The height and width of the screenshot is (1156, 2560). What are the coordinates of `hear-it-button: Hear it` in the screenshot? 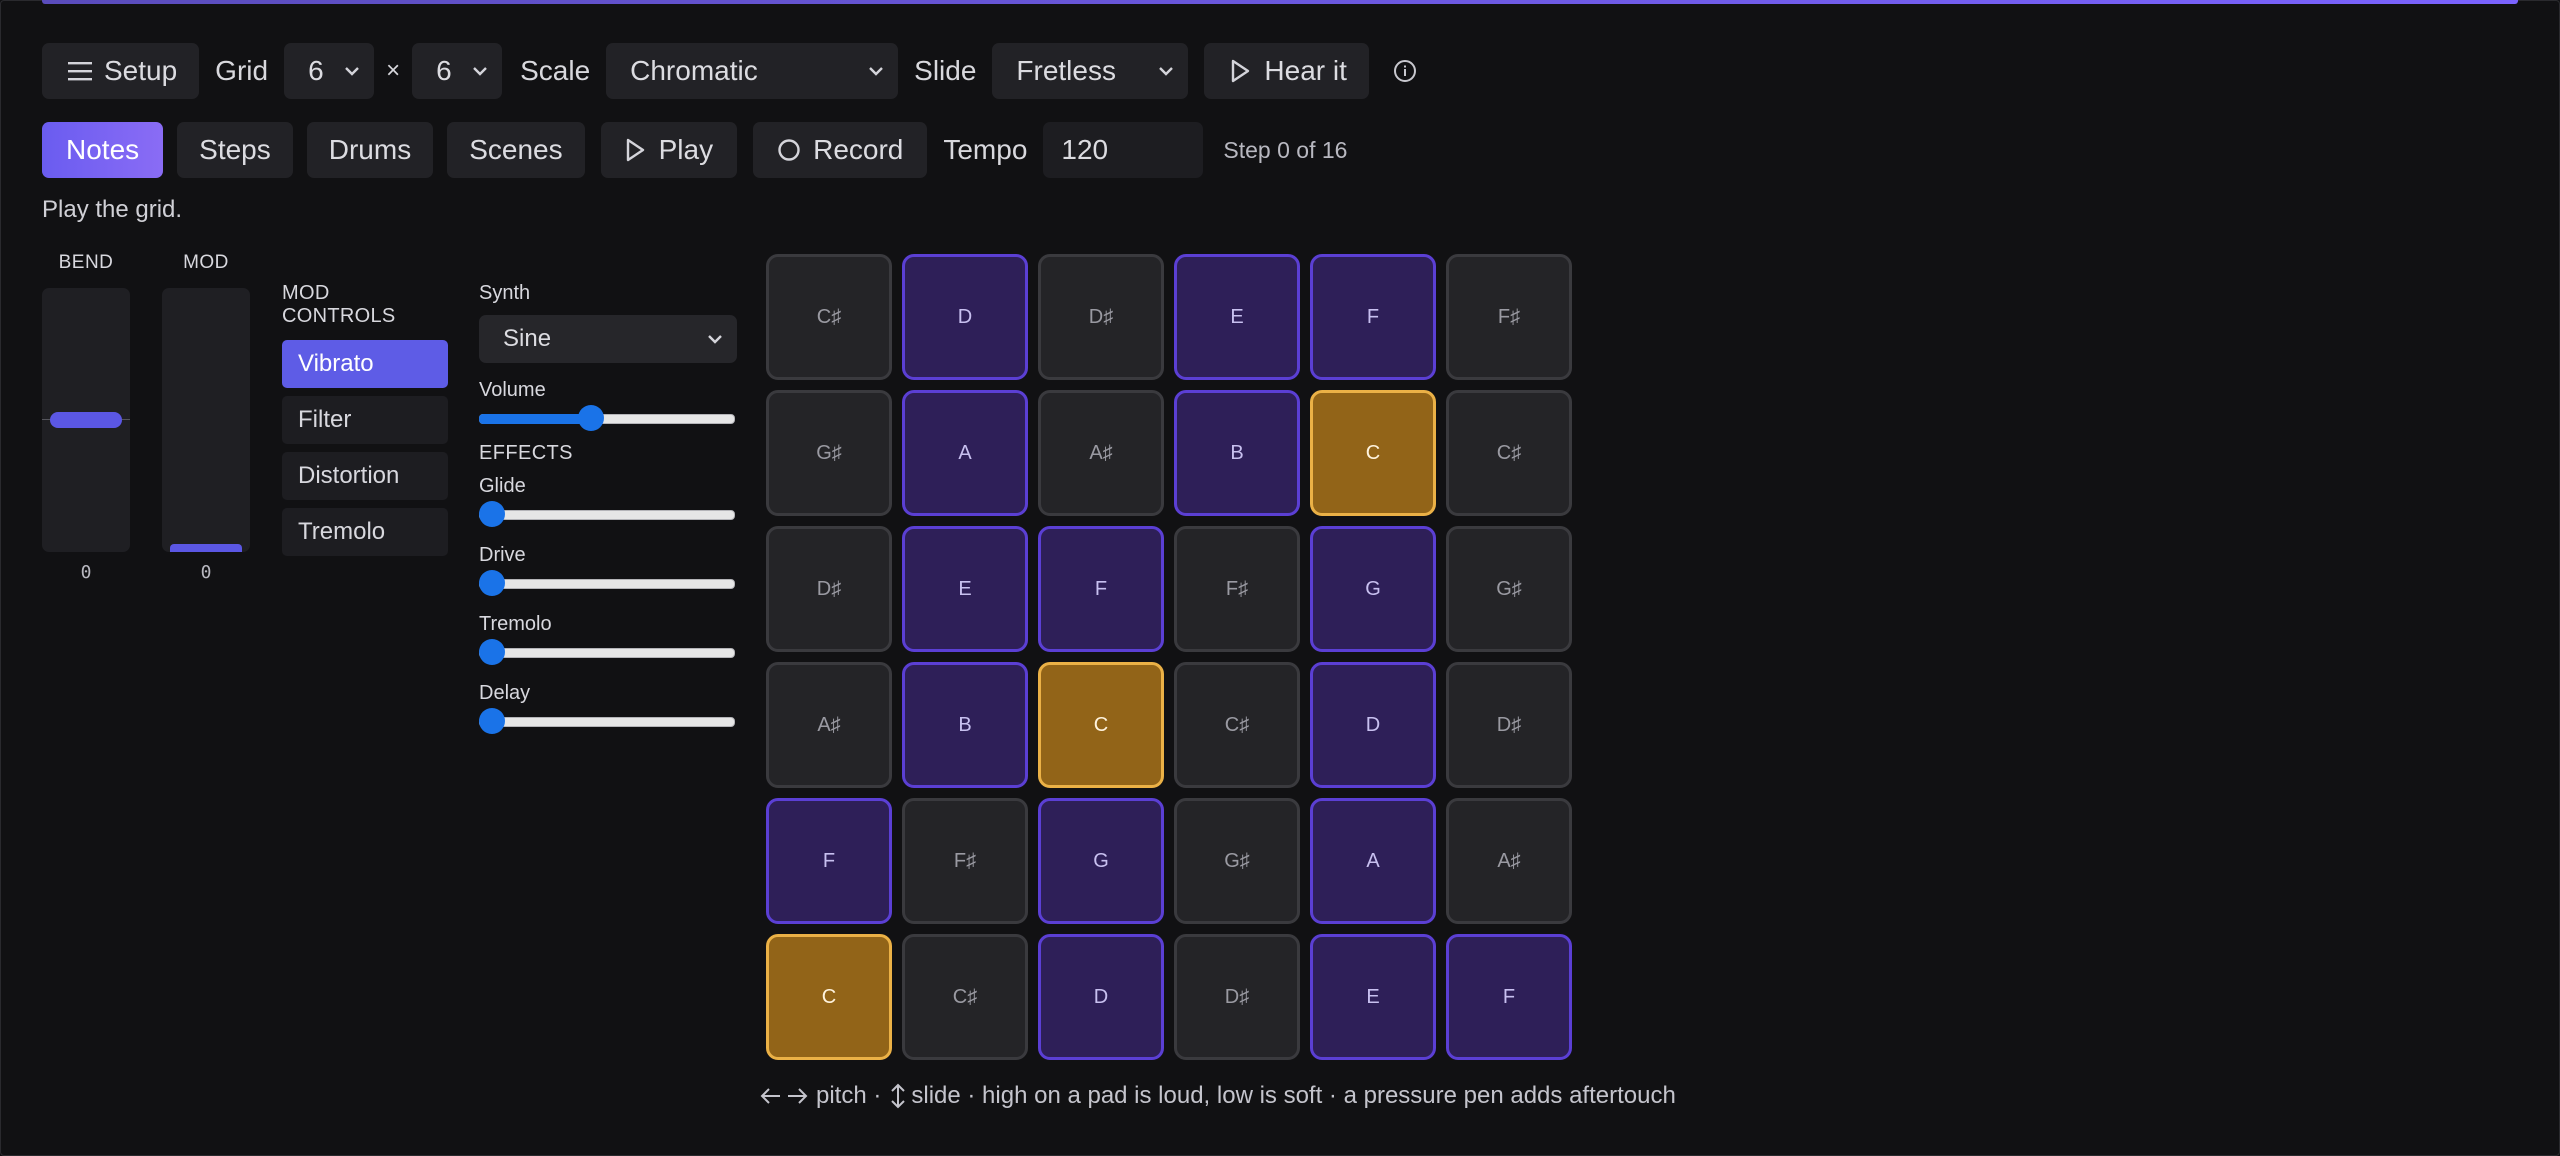 It's located at (1286, 71).